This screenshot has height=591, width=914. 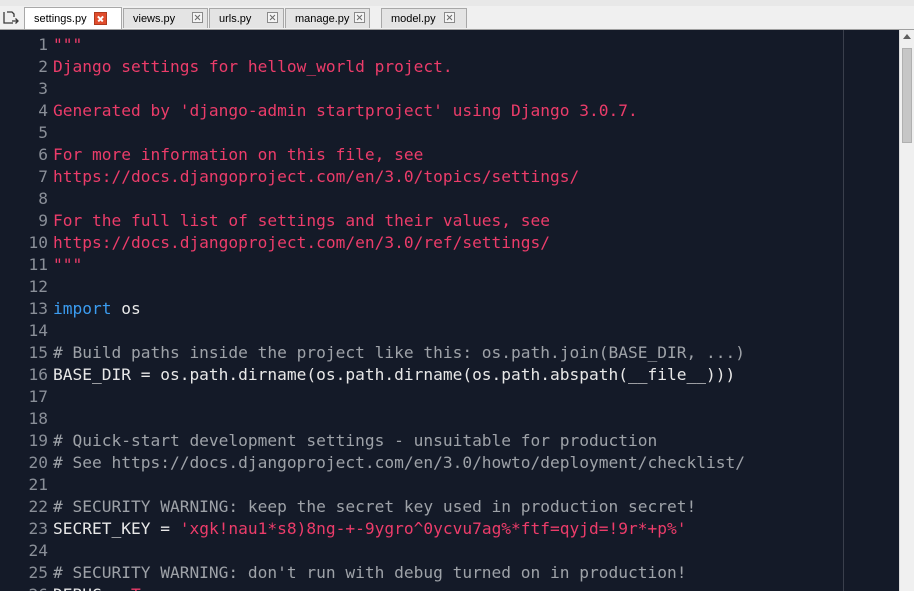 I want to click on tab-model-py: model.py, so click(x=424, y=18).